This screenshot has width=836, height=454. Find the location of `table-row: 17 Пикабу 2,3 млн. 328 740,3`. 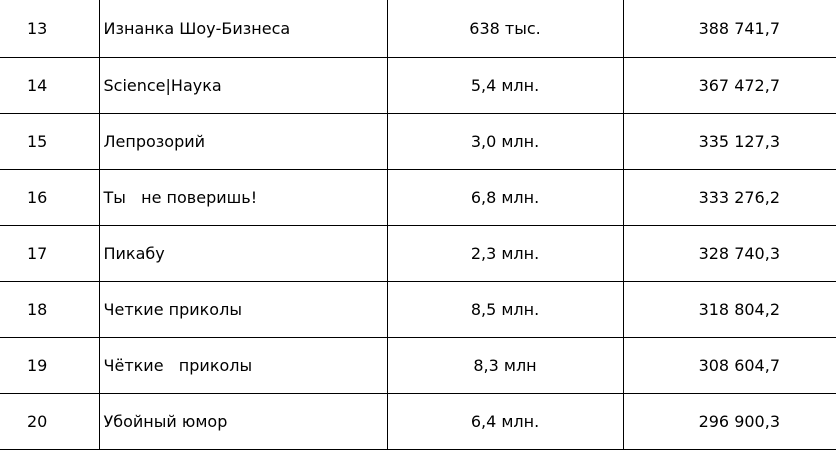

table-row: 17 Пикабу 2,3 млн. 328 740,3 is located at coordinates (418, 253).